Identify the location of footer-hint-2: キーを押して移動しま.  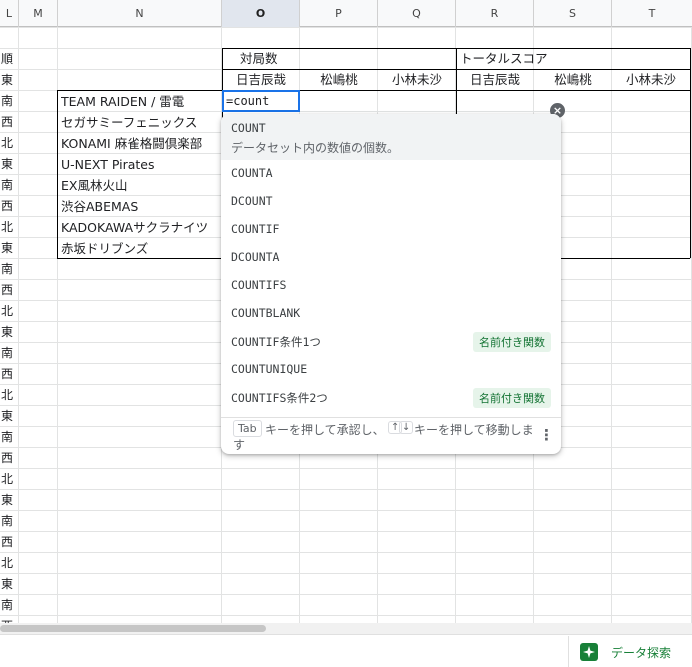
(474, 430).